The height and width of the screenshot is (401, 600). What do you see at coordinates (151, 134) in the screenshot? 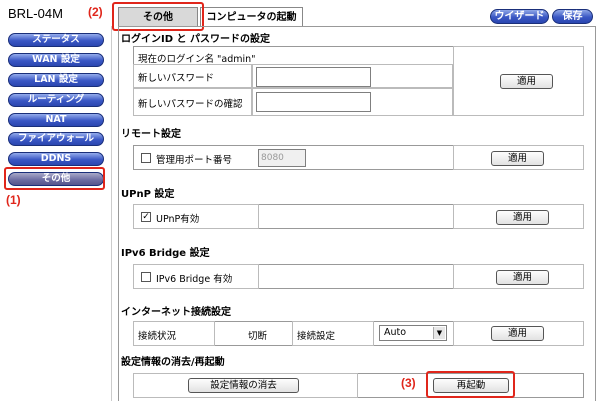
I see `remote-section-title: リモート設定` at bounding box center [151, 134].